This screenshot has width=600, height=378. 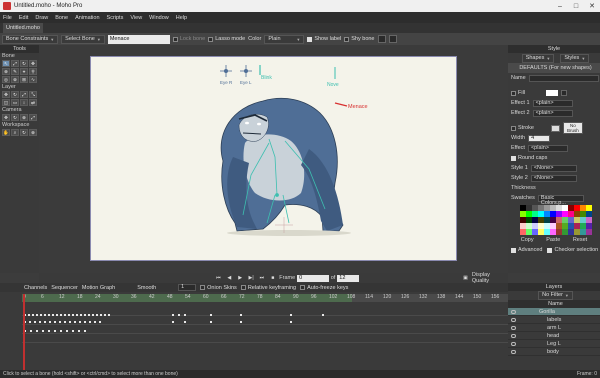 I want to click on bone-color-dropdown: Plain ▼, so click(x=284, y=39).